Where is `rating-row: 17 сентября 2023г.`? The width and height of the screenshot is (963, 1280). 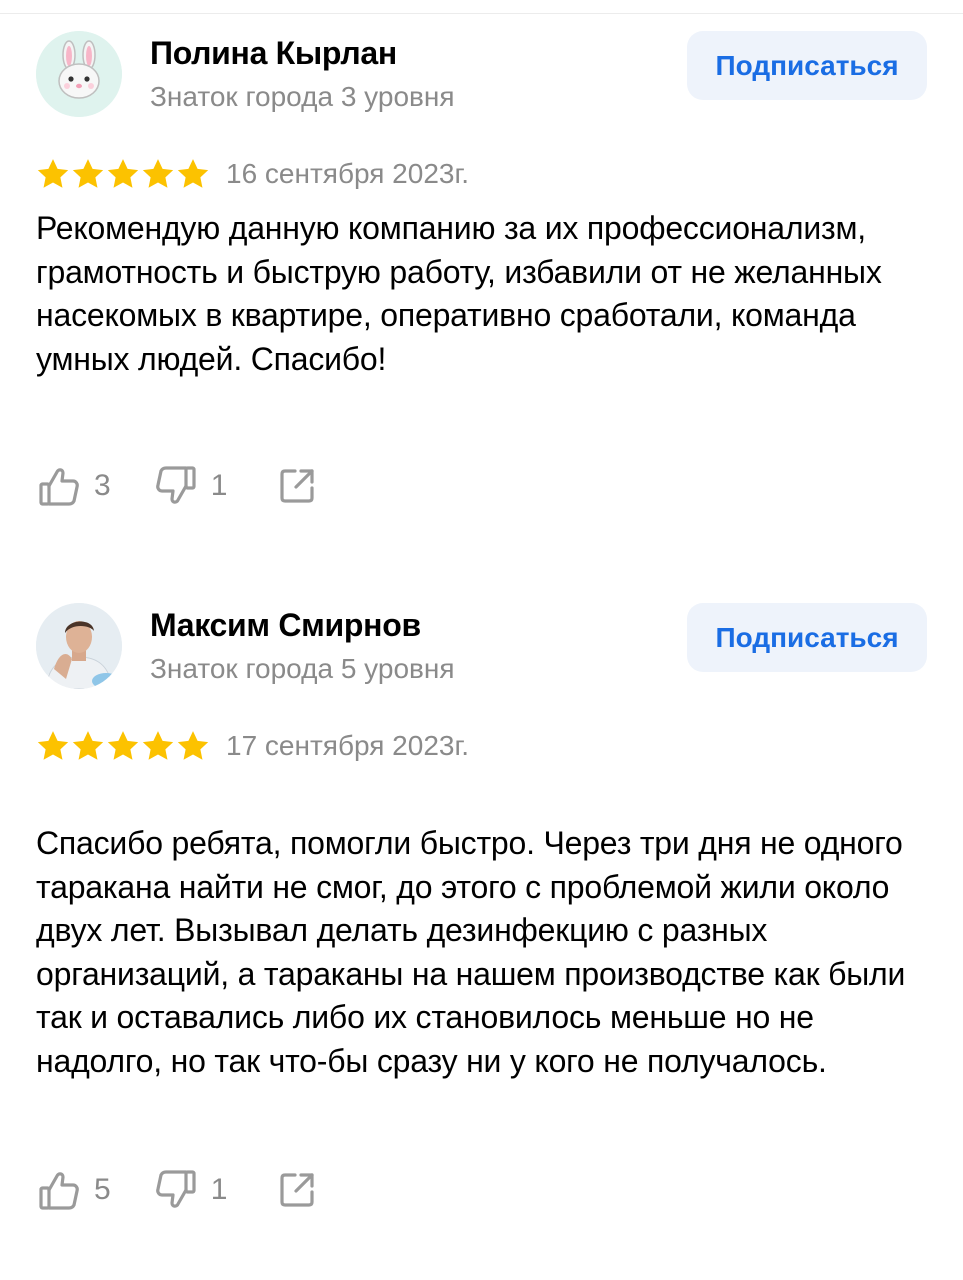
rating-row: 17 сентября 2023г. is located at coordinates (252, 746).